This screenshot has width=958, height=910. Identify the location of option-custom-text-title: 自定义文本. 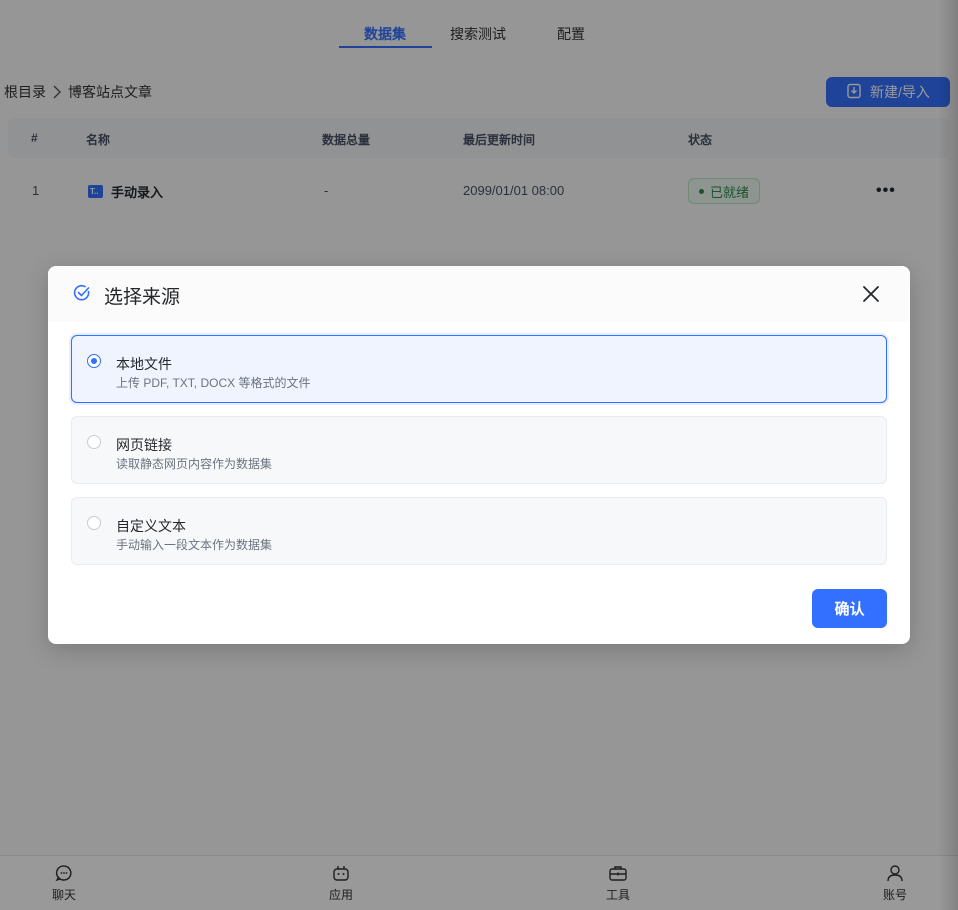
(151, 526).